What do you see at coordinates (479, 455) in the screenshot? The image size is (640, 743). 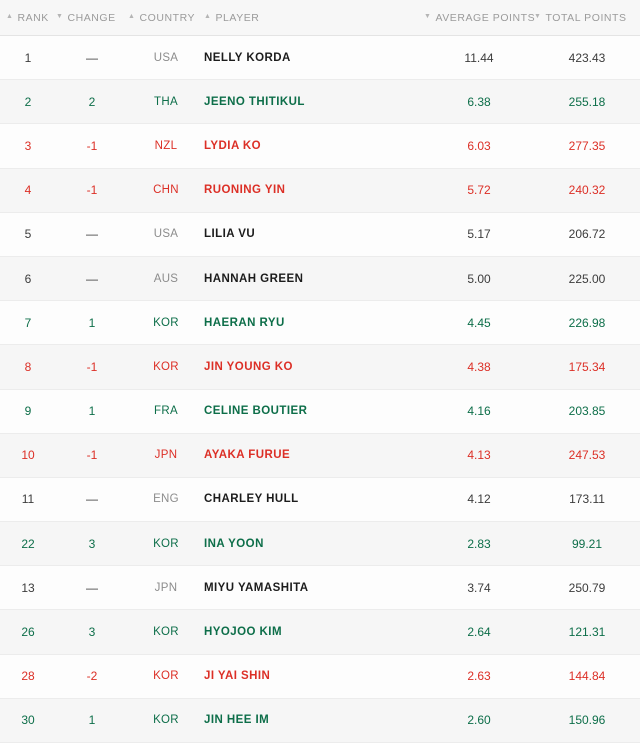 I see `average-points-value: 4.13` at bounding box center [479, 455].